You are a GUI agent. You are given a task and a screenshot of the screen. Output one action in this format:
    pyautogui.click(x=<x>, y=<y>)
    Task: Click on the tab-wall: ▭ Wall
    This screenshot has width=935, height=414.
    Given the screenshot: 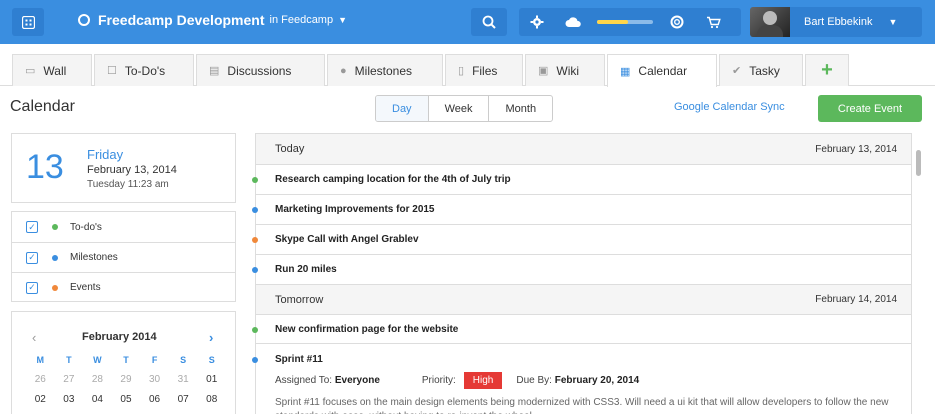 What is the action you would take?
    pyautogui.click(x=52, y=70)
    